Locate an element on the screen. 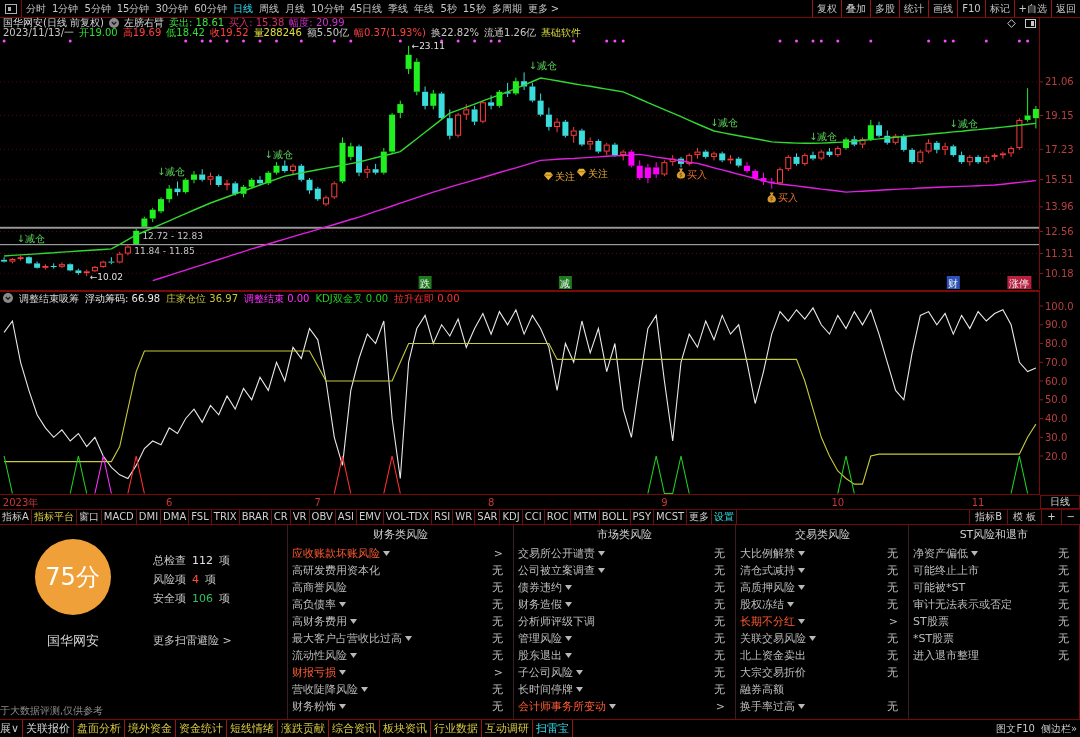 This screenshot has width=1080, height=737. risk-item-label: 财报亏损 is located at coordinates (314, 672).